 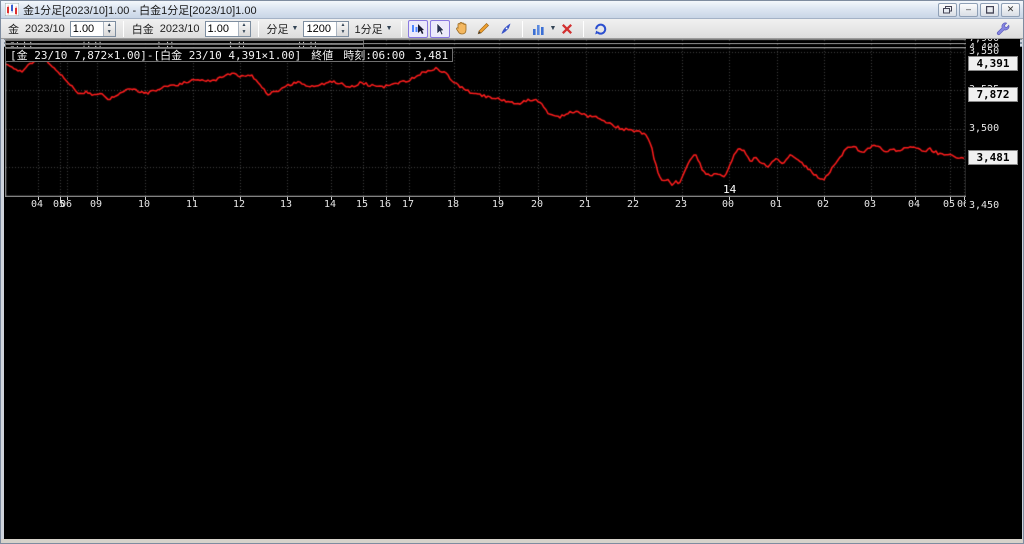 I want to click on minimize-button: –, so click(x=968, y=9).